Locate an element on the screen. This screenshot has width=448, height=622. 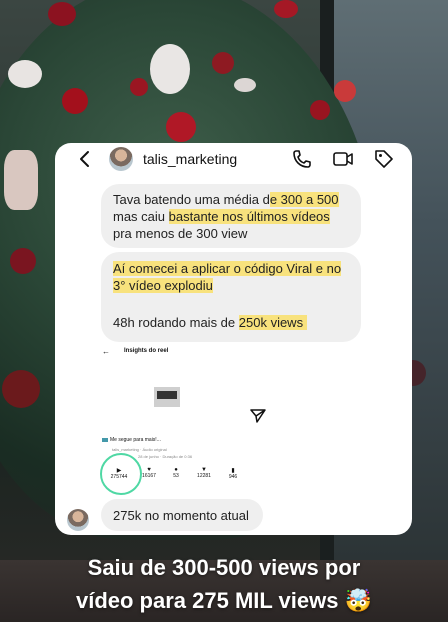
reel-thumbnail is located at coordinates (167, 397).